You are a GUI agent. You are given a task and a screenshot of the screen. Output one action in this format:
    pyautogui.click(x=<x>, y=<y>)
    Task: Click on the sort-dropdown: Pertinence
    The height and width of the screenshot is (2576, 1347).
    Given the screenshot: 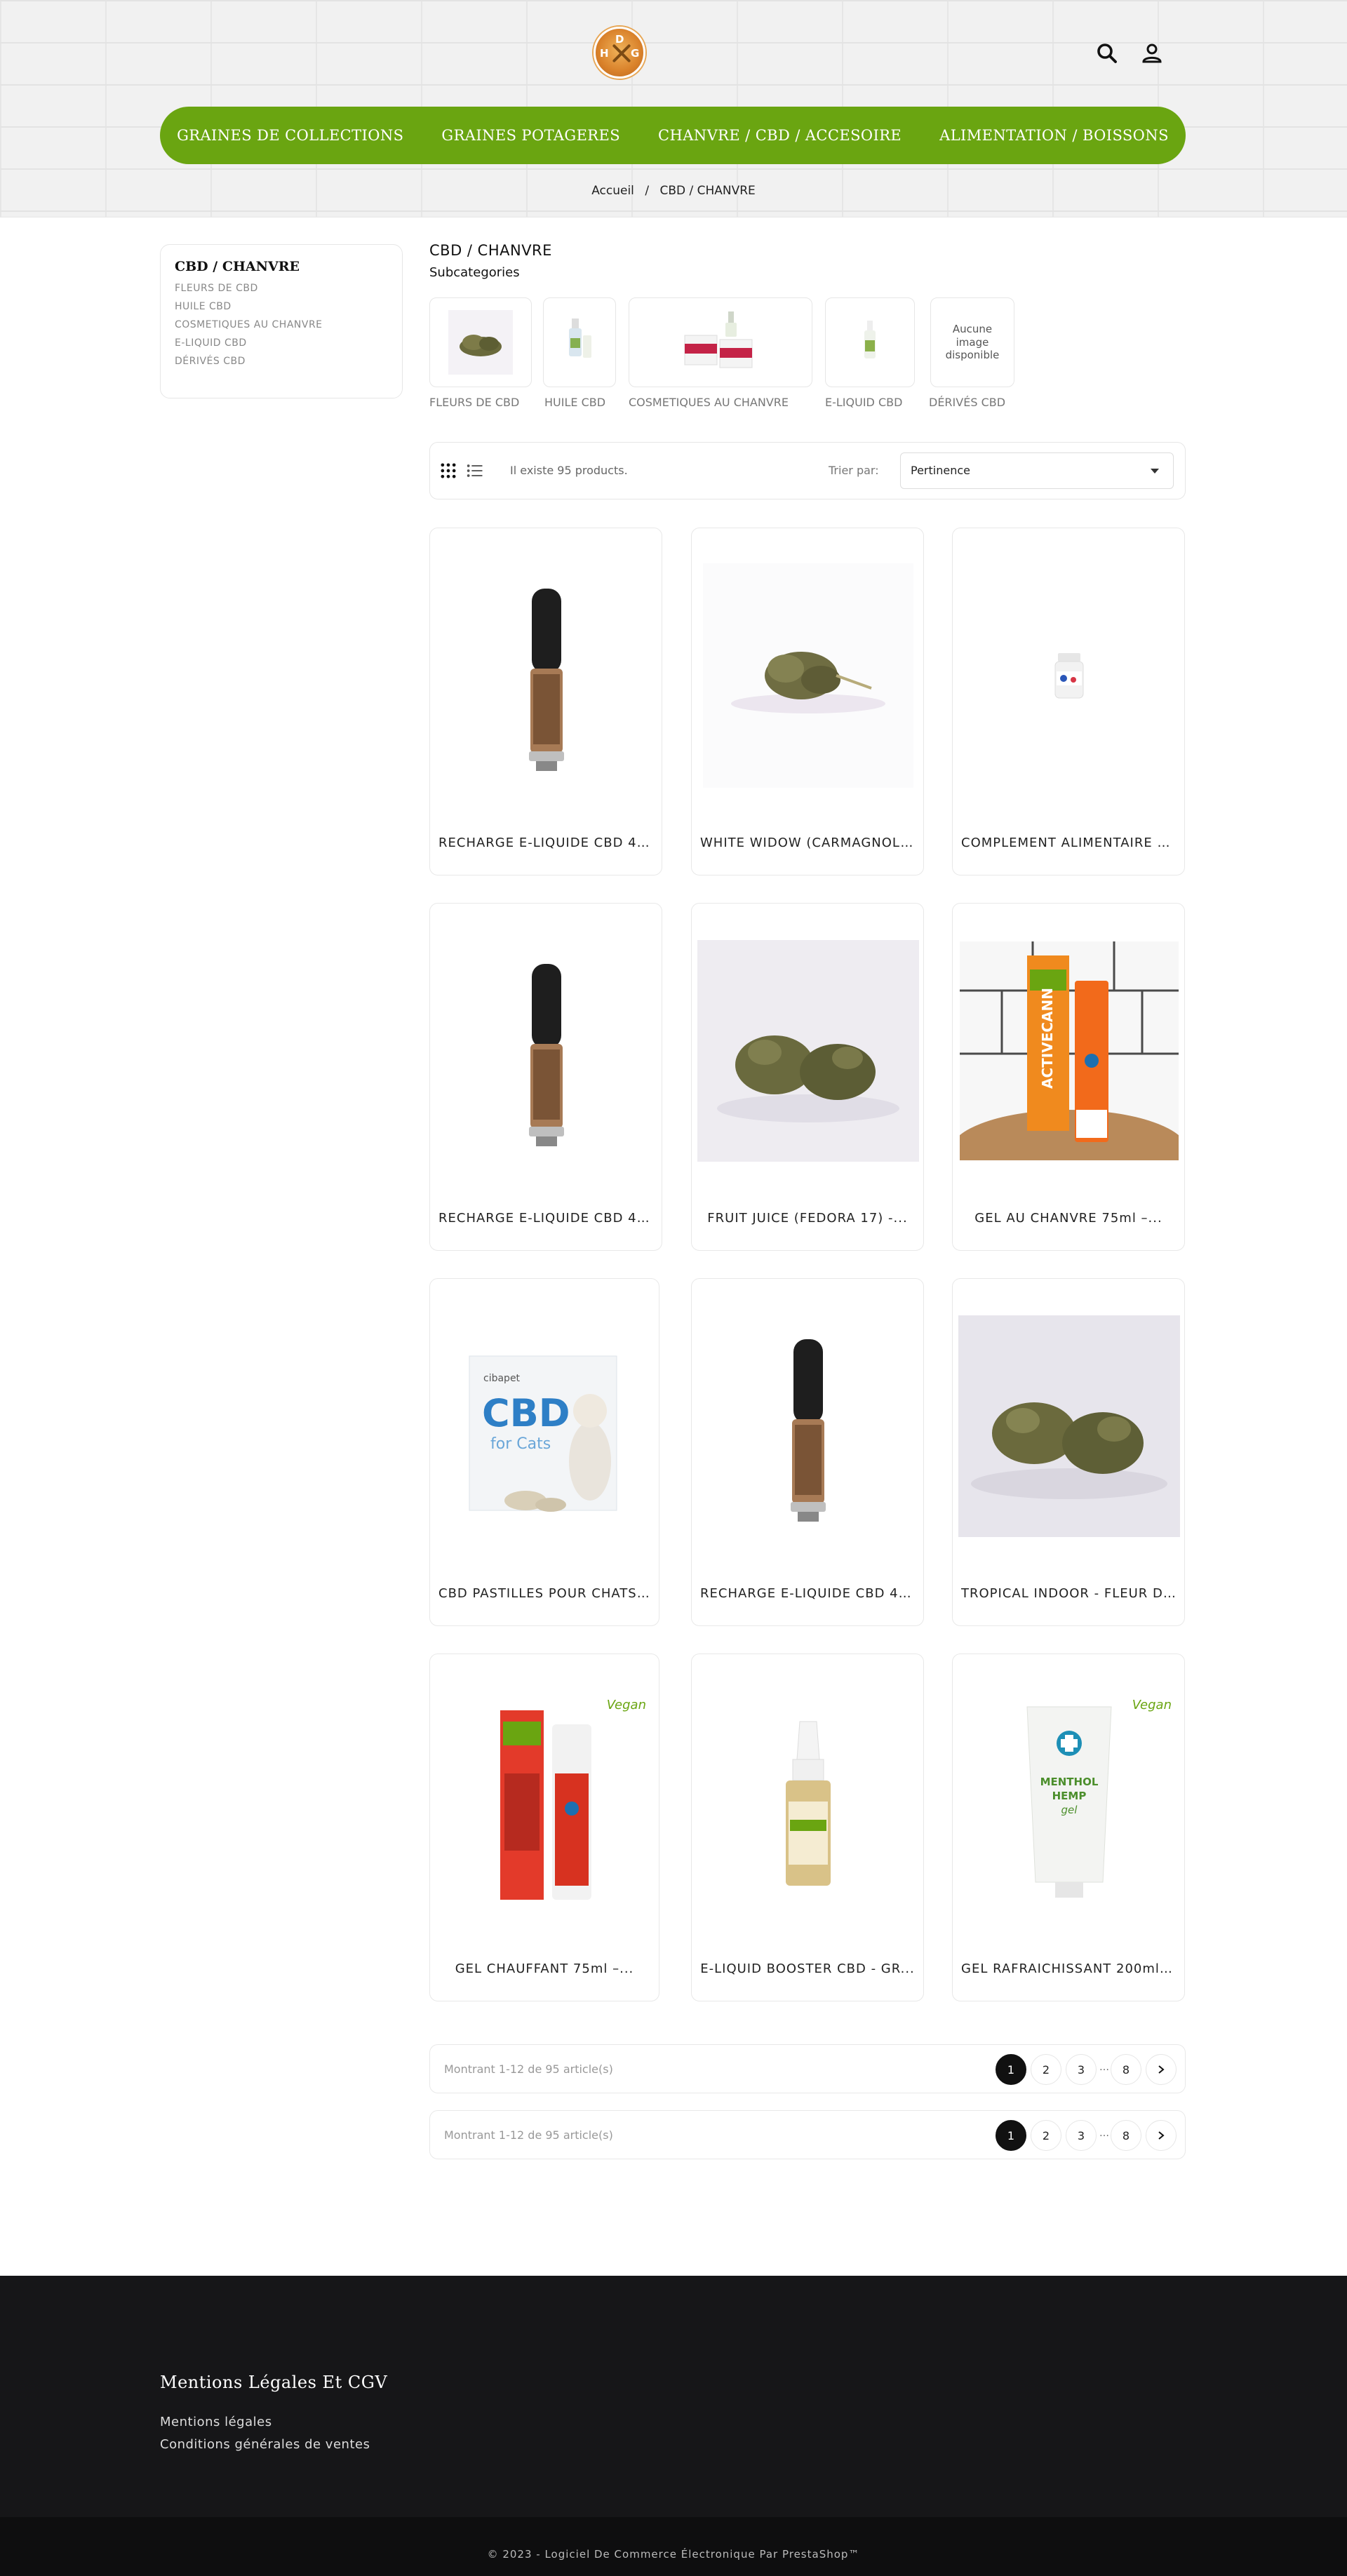 What is the action you would take?
    pyautogui.click(x=1037, y=470)
    